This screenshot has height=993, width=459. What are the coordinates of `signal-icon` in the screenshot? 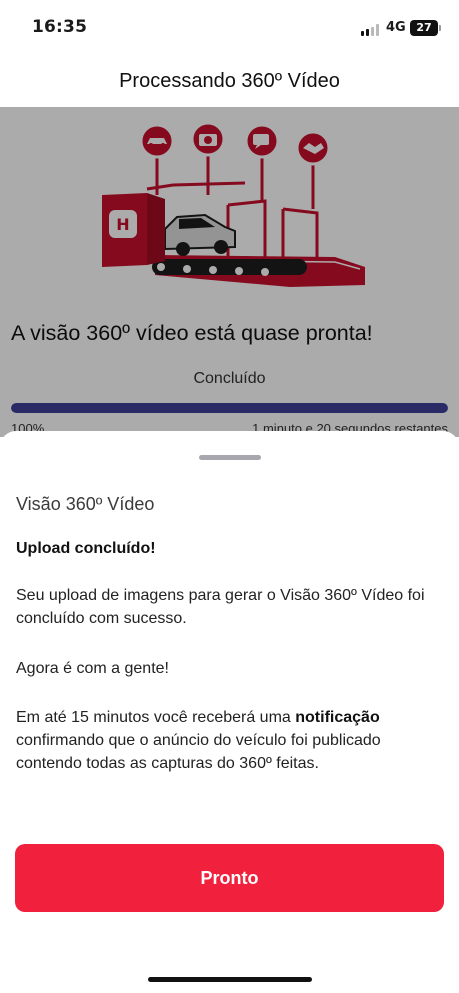 It's located at (371, 30).